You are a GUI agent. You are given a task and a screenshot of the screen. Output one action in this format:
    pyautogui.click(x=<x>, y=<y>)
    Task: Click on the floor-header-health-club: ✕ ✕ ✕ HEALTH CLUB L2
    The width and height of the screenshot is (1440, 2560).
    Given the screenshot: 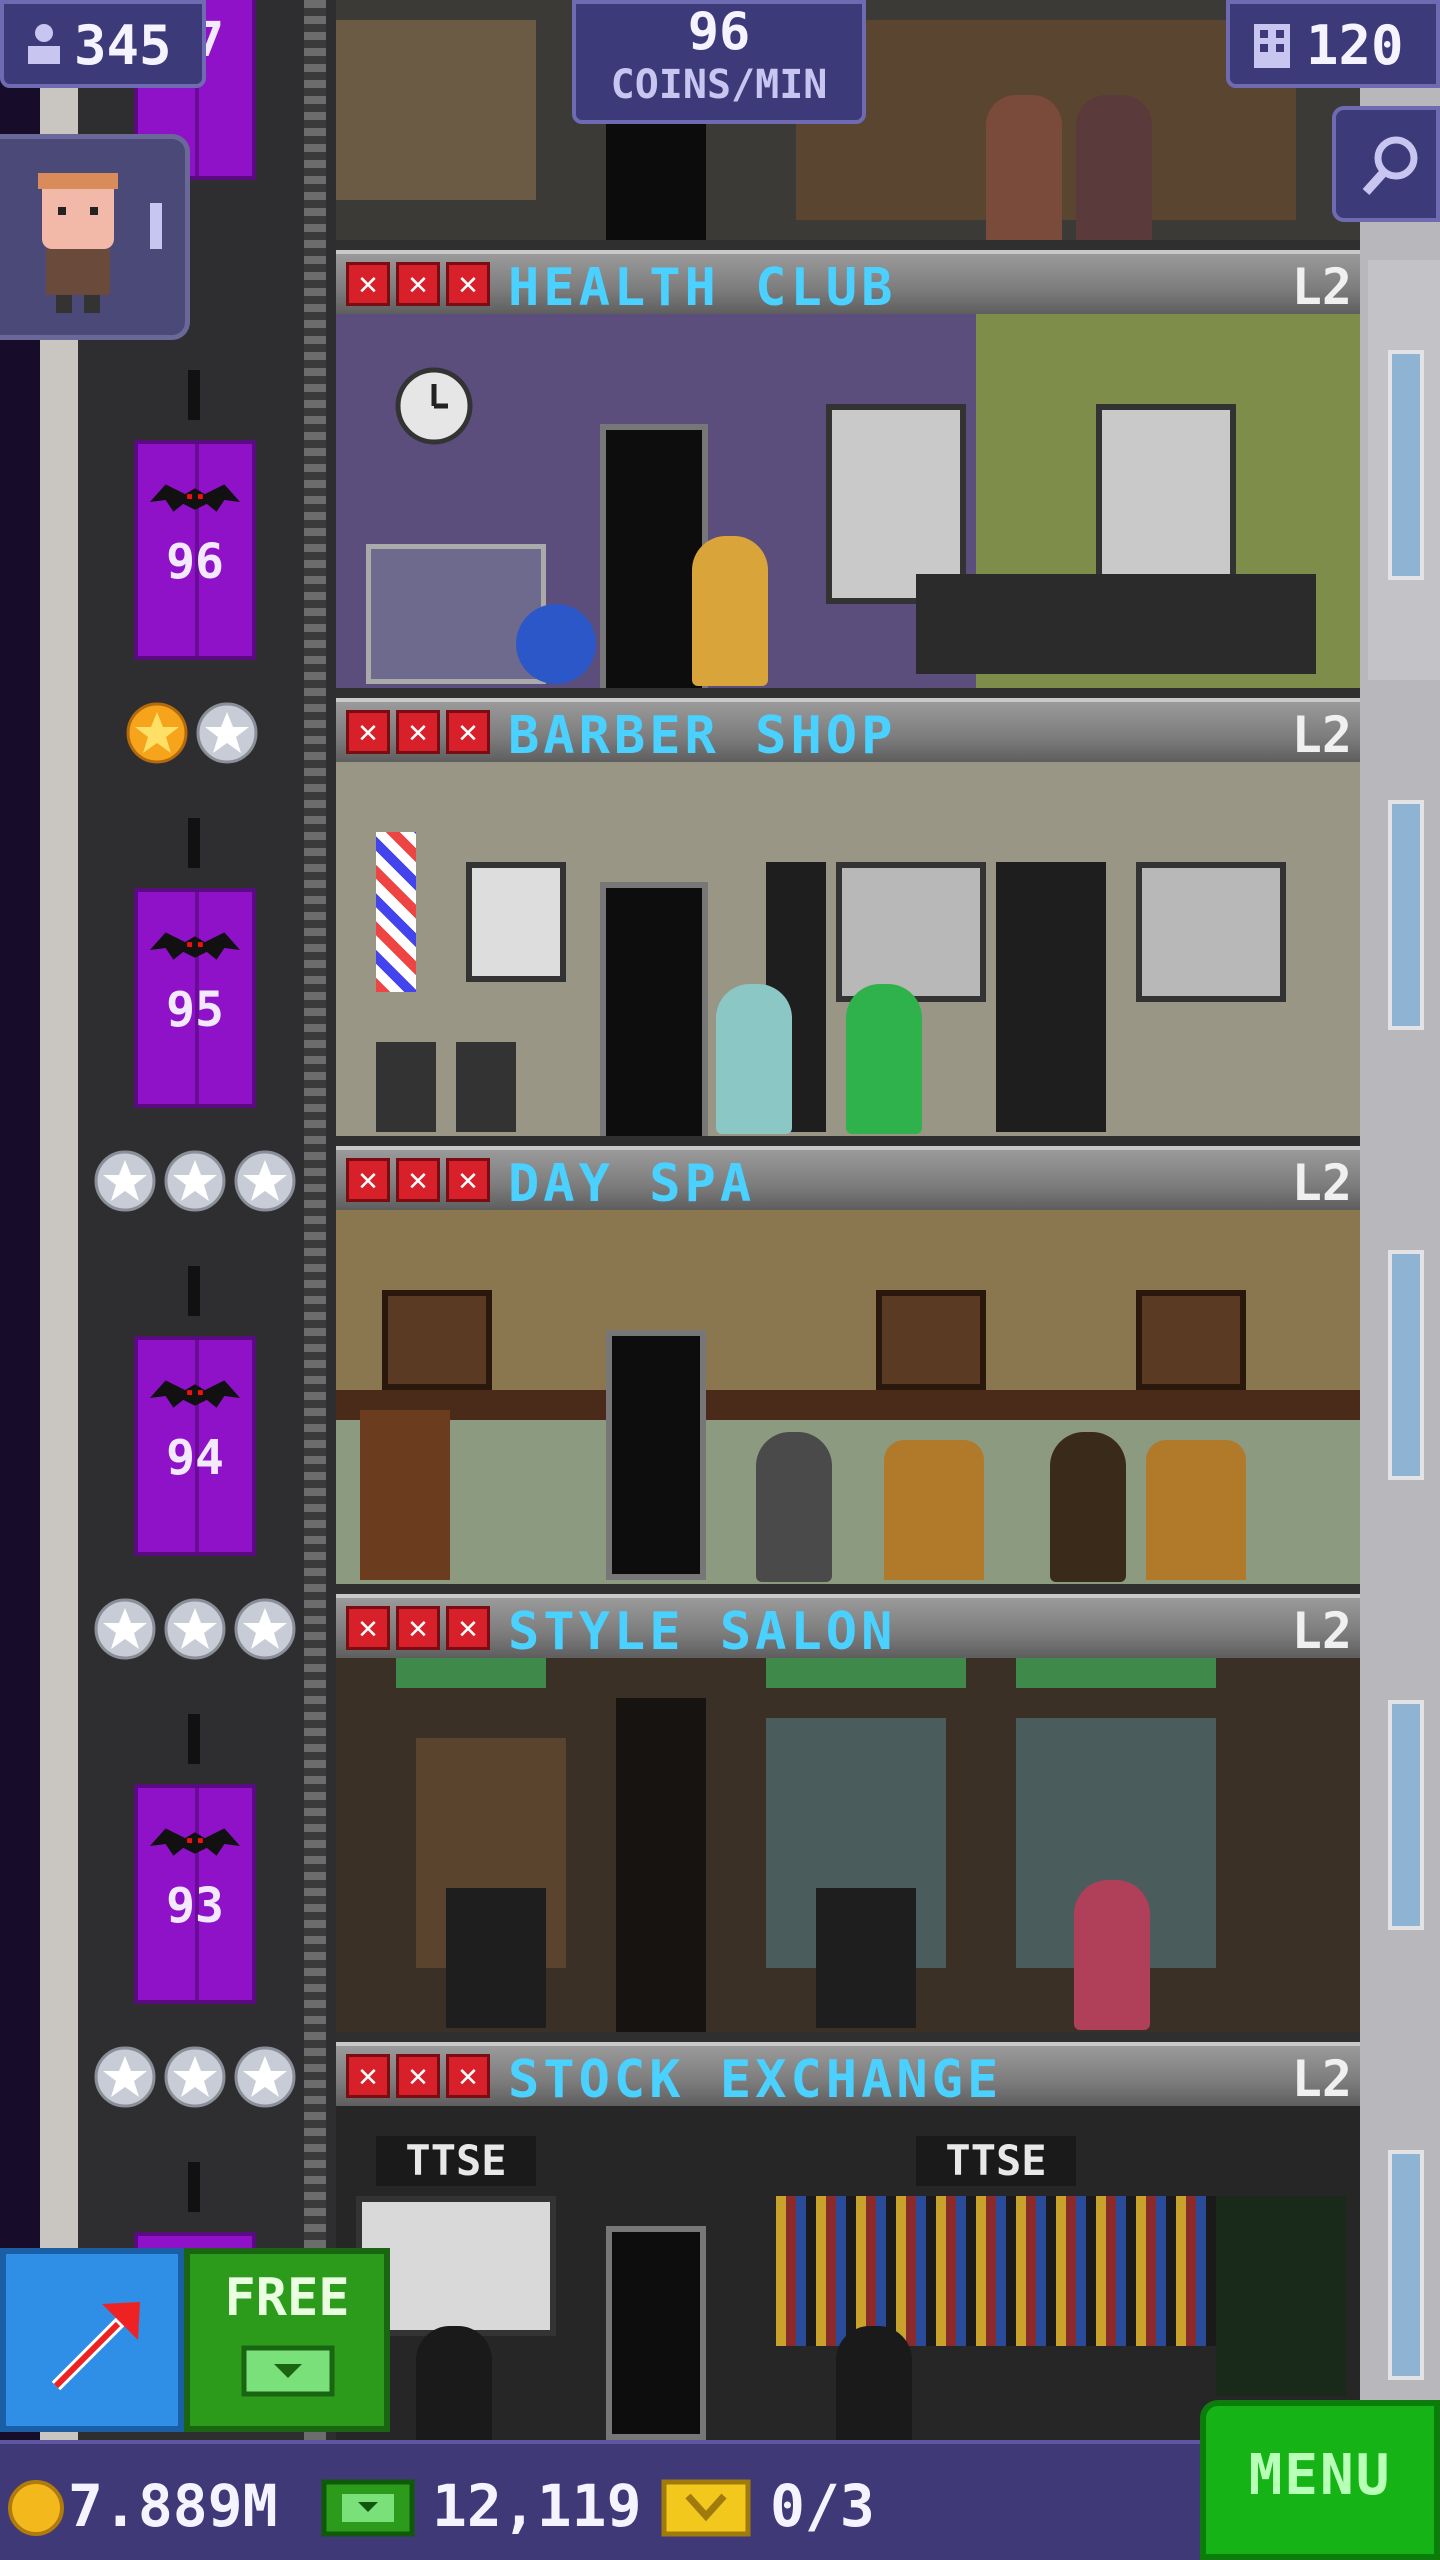 What is the action you would take?
    pyautogui.click(x=848, y=284)
    